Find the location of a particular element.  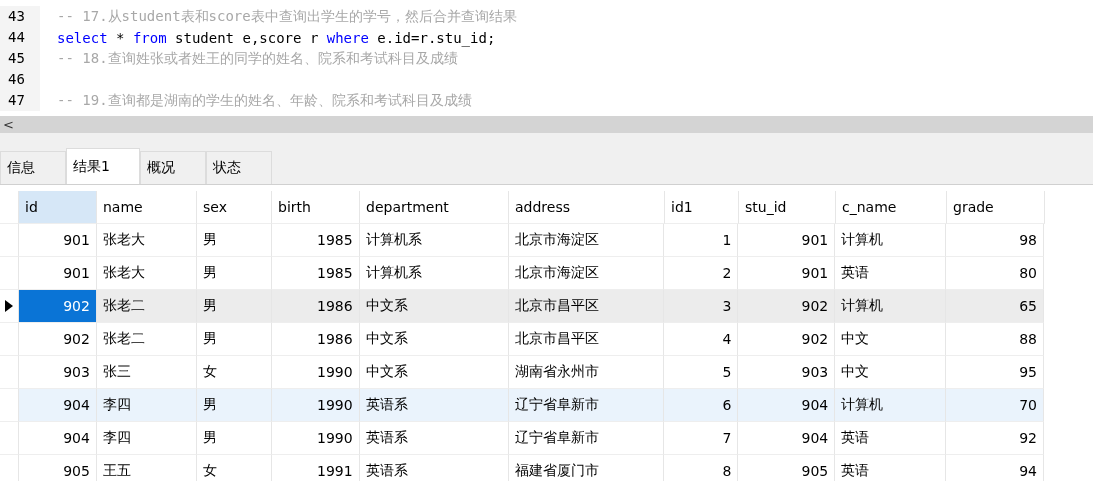

code-line: -- 18.查询姓张或者姓王的同学的姓名、院系和考试科目及成绩 is located at coordinates (257, 58).